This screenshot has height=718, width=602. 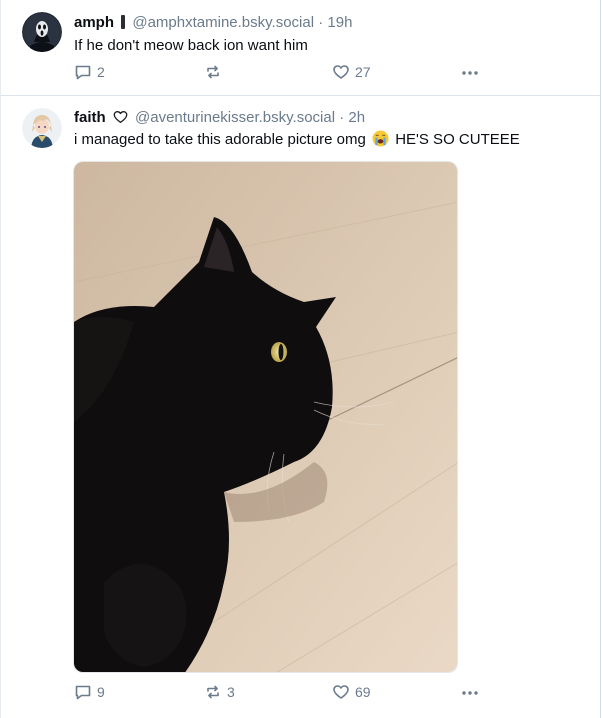 What do you see at coordinates (235, 117) in the screenshot?
I see `handle: @aventurinekisser.bsky.social` at bounding box center [235, 117].